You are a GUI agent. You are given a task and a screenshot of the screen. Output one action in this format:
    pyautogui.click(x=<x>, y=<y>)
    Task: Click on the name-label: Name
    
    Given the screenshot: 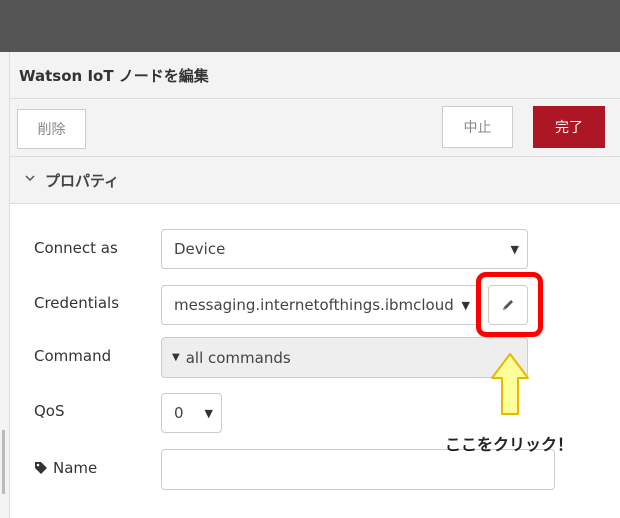 What is the action you would take?
    pyautogui.click(x=75, y=468)
    